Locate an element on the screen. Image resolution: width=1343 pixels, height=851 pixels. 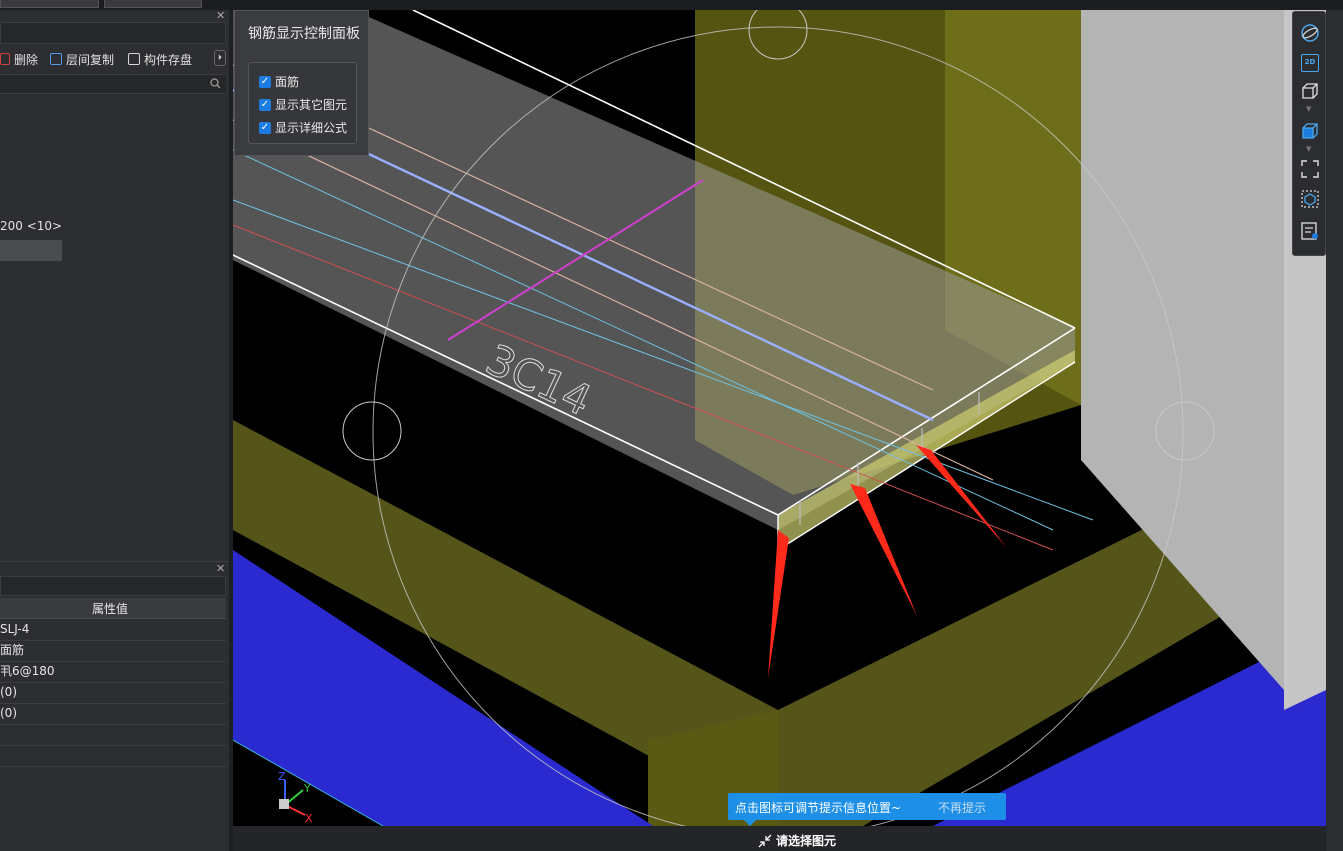
save-component-label: 构件存盘 is located at coordinates (168, 59).